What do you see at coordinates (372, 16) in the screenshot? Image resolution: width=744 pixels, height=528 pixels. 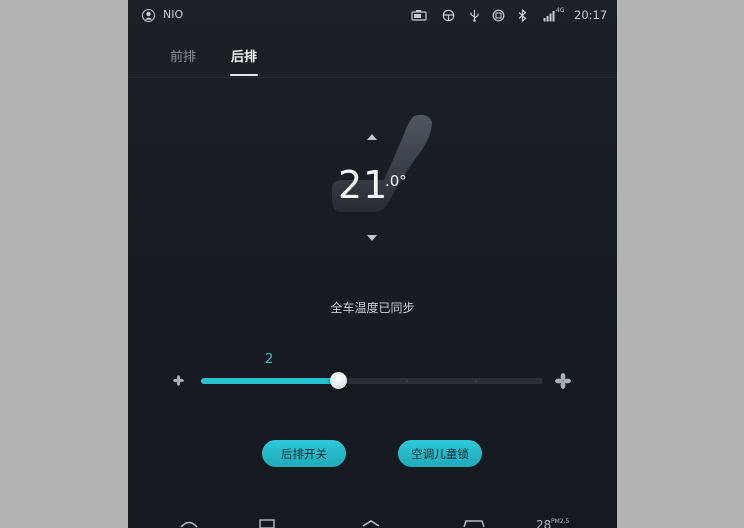 I see `status-bar: NIO 4G 20:17` at bounding box center [372, 16].